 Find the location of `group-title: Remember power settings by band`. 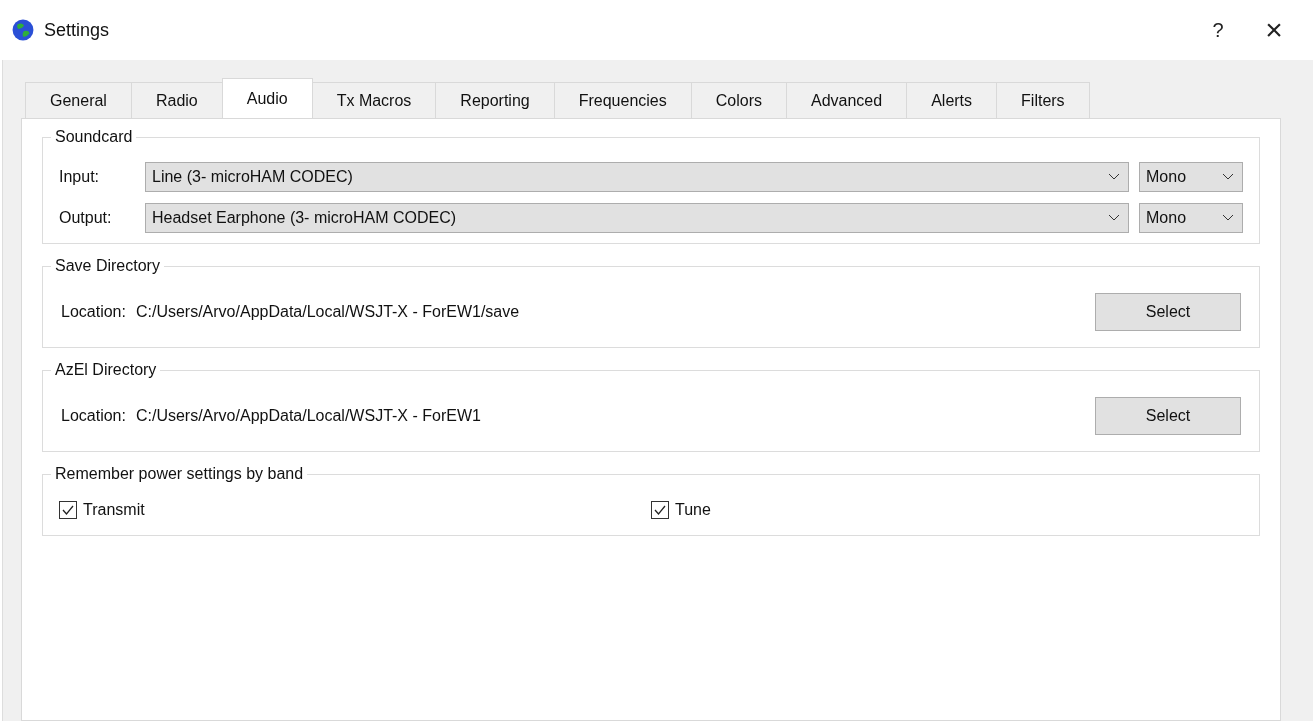

group-title: Remember power settings by band is located at coordinates (179, 474).